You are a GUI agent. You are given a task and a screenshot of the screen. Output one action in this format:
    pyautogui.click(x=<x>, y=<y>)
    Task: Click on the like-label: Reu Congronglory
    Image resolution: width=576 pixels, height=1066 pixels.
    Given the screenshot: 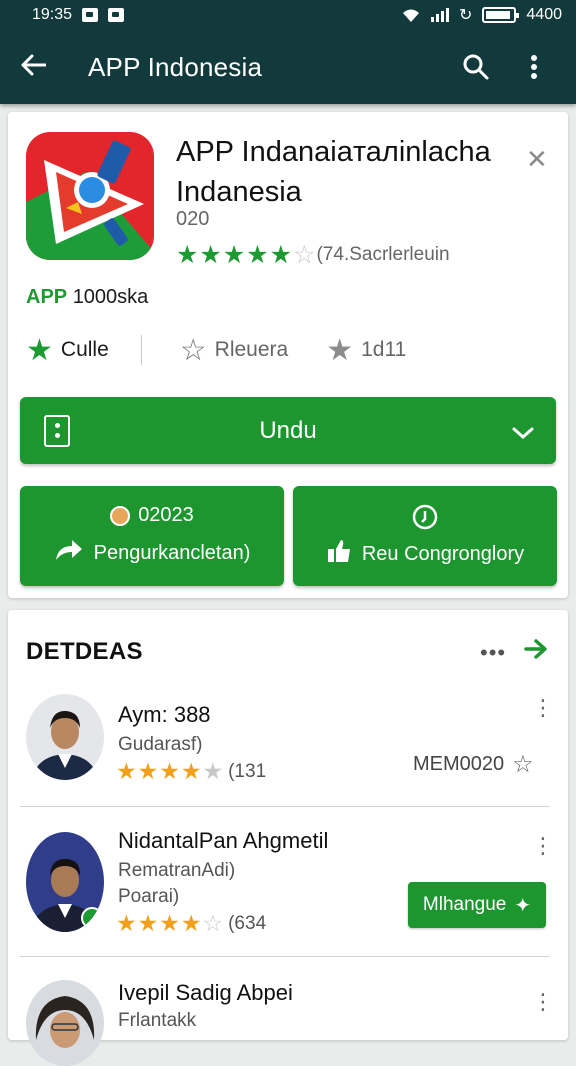 What is the action you would take?
    pyautogui.click(x=443, y=553)
    